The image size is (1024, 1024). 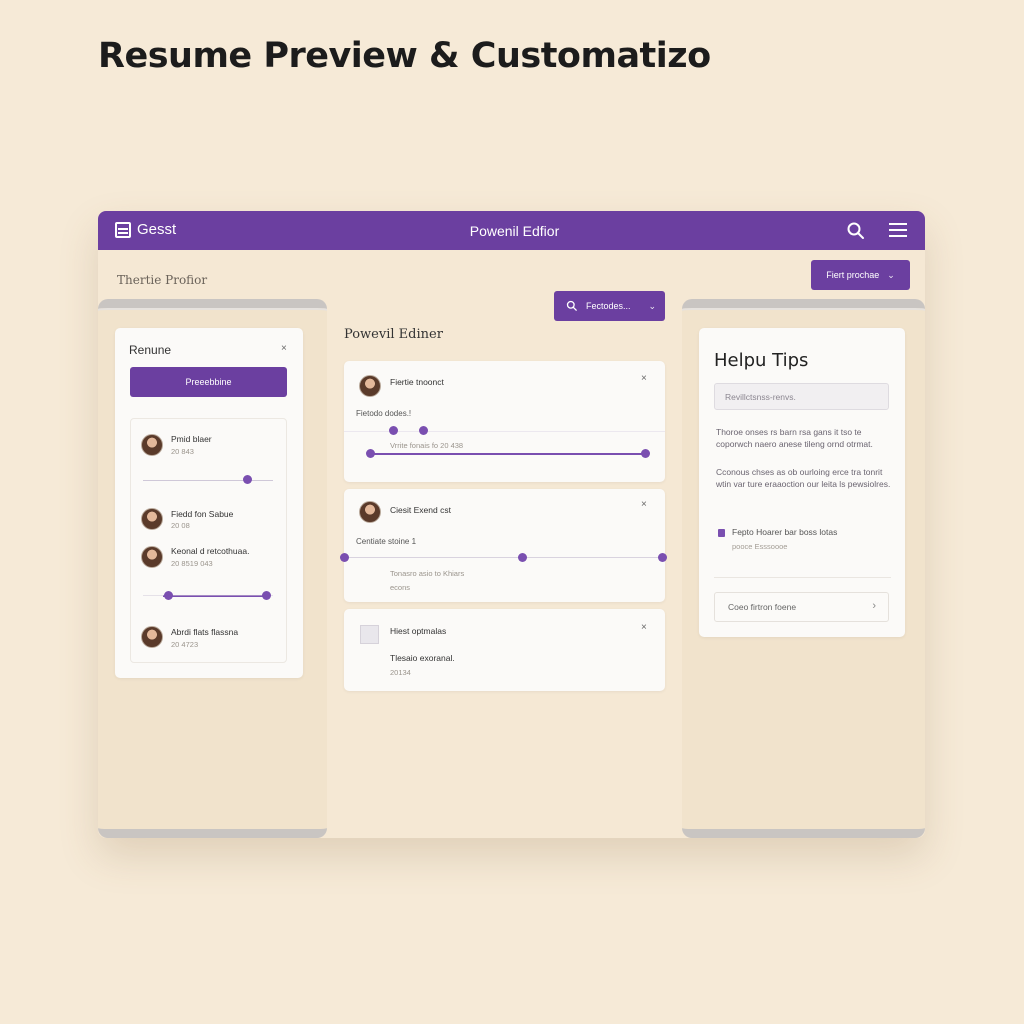 I want to click on bookmark-icon, so click(x=721, y=533).